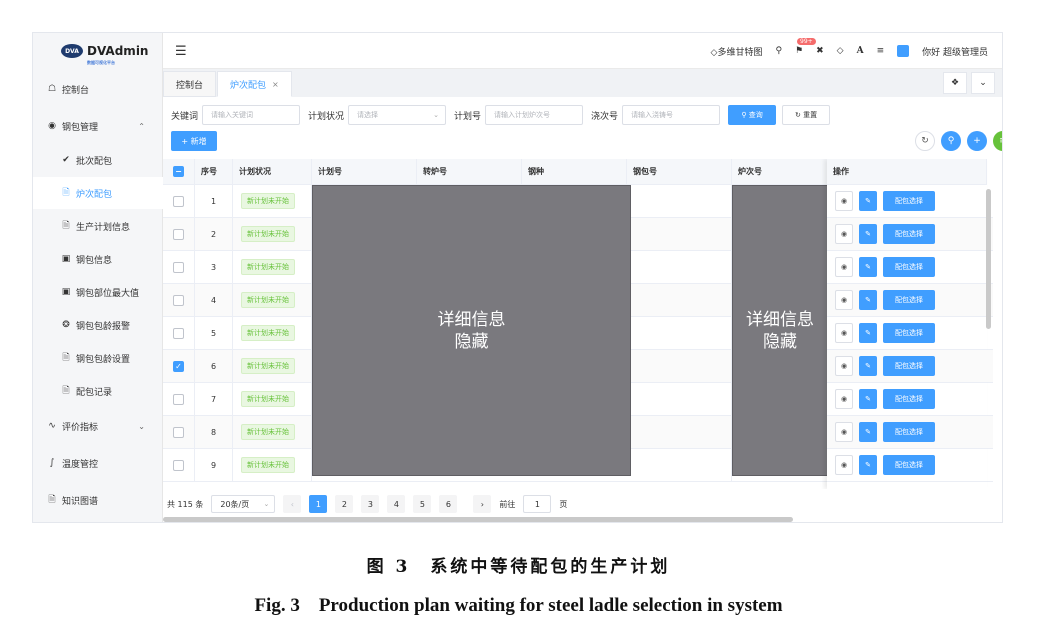 The image size is (1037, 619). What do you see at coordinates (396, 504) in the screenshot?
I see `page-button: 4` at bounding box center [396, 504].